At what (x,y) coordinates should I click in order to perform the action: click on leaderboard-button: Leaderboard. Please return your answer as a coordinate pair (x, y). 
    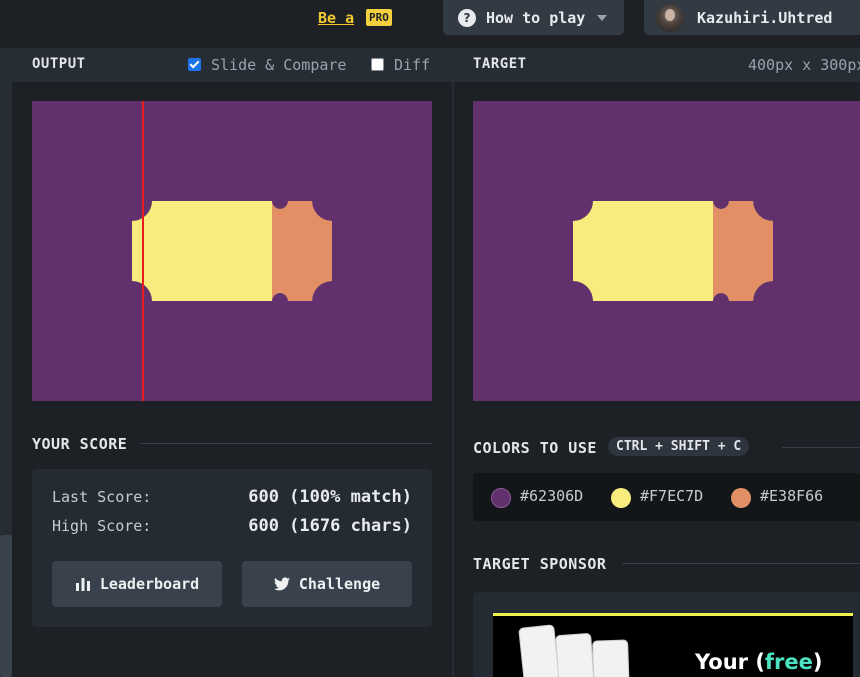
    Looking at the image, I should click on (137, 584).